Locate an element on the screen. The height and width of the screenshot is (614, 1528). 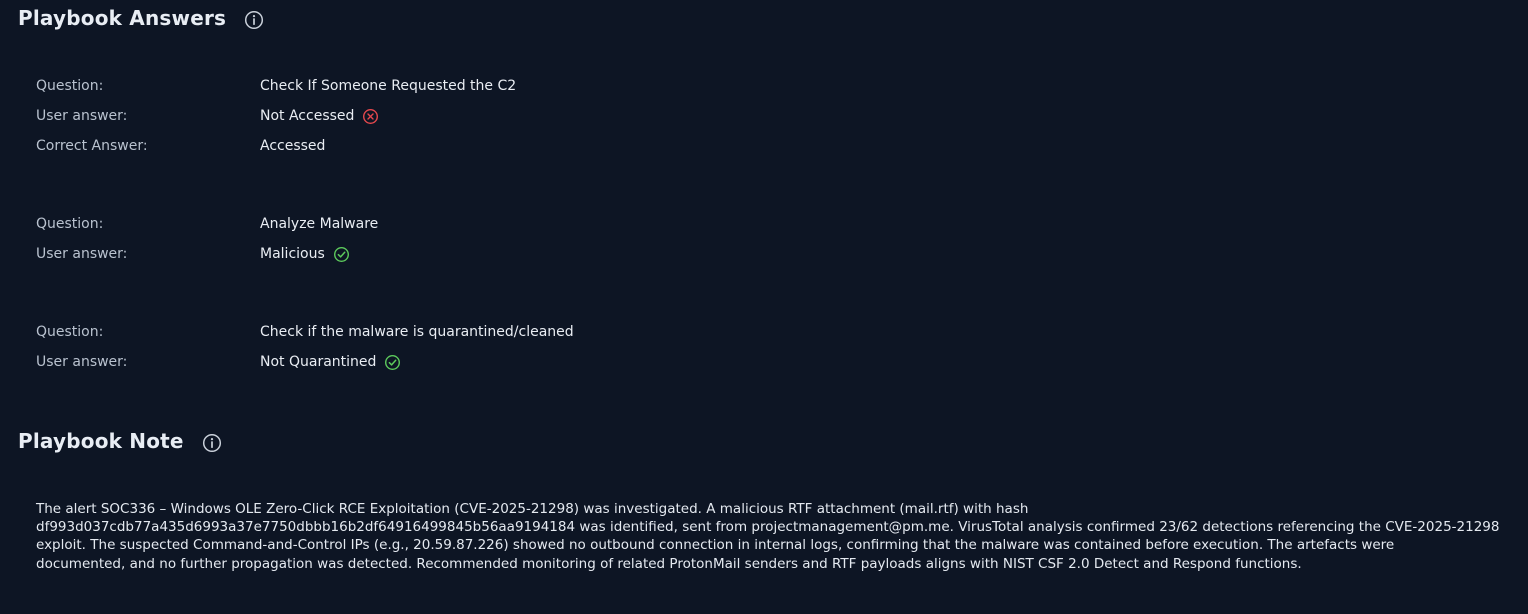
user-answer-text: Malicious is located at coordinates (292, 254).